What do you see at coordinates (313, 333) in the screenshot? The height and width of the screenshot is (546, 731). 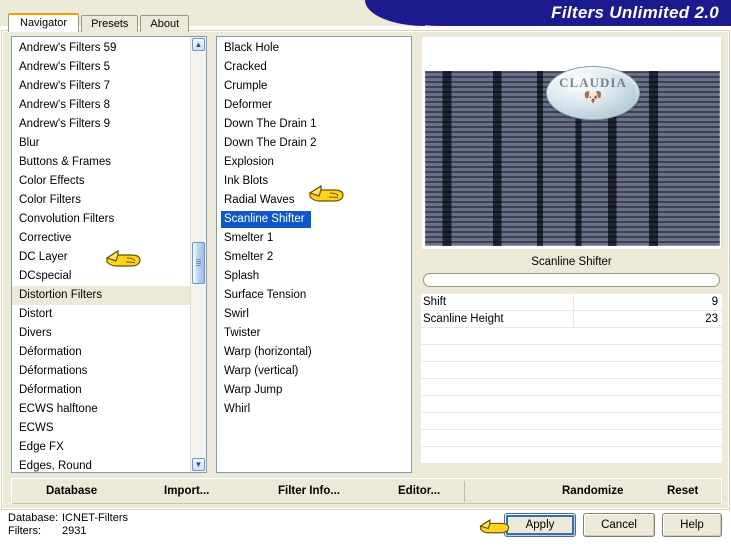 I see `list-item: Twister` at bounding box center [313, 333].